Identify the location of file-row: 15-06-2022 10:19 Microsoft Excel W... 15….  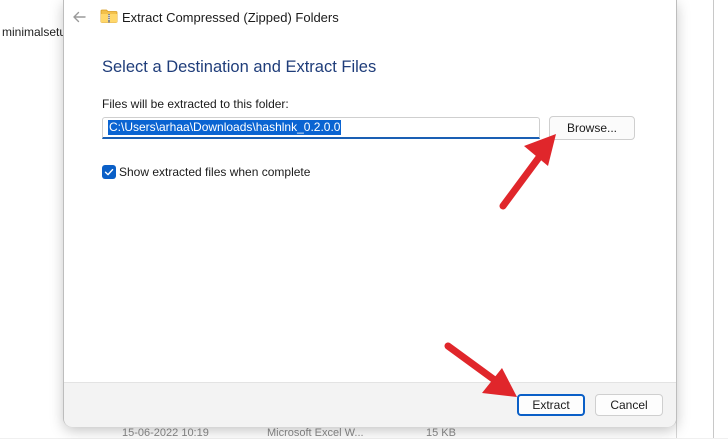
(370, 432).